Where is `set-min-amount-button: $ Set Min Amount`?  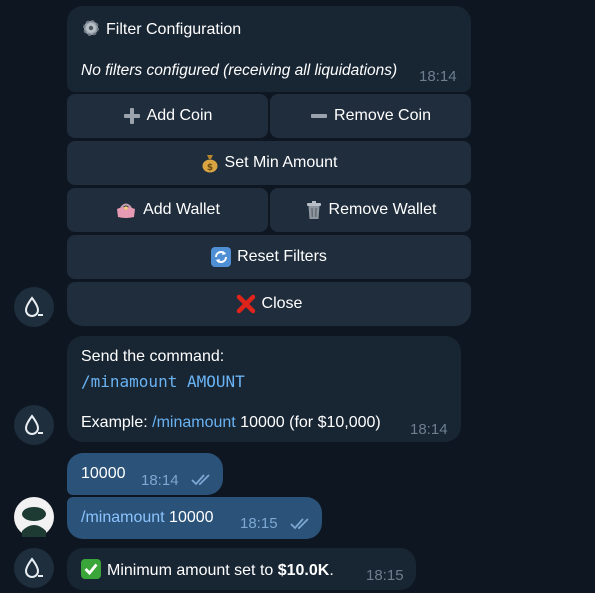 set-min-amount-button: $ Set Min Amount is located at coordinates (269, 163).